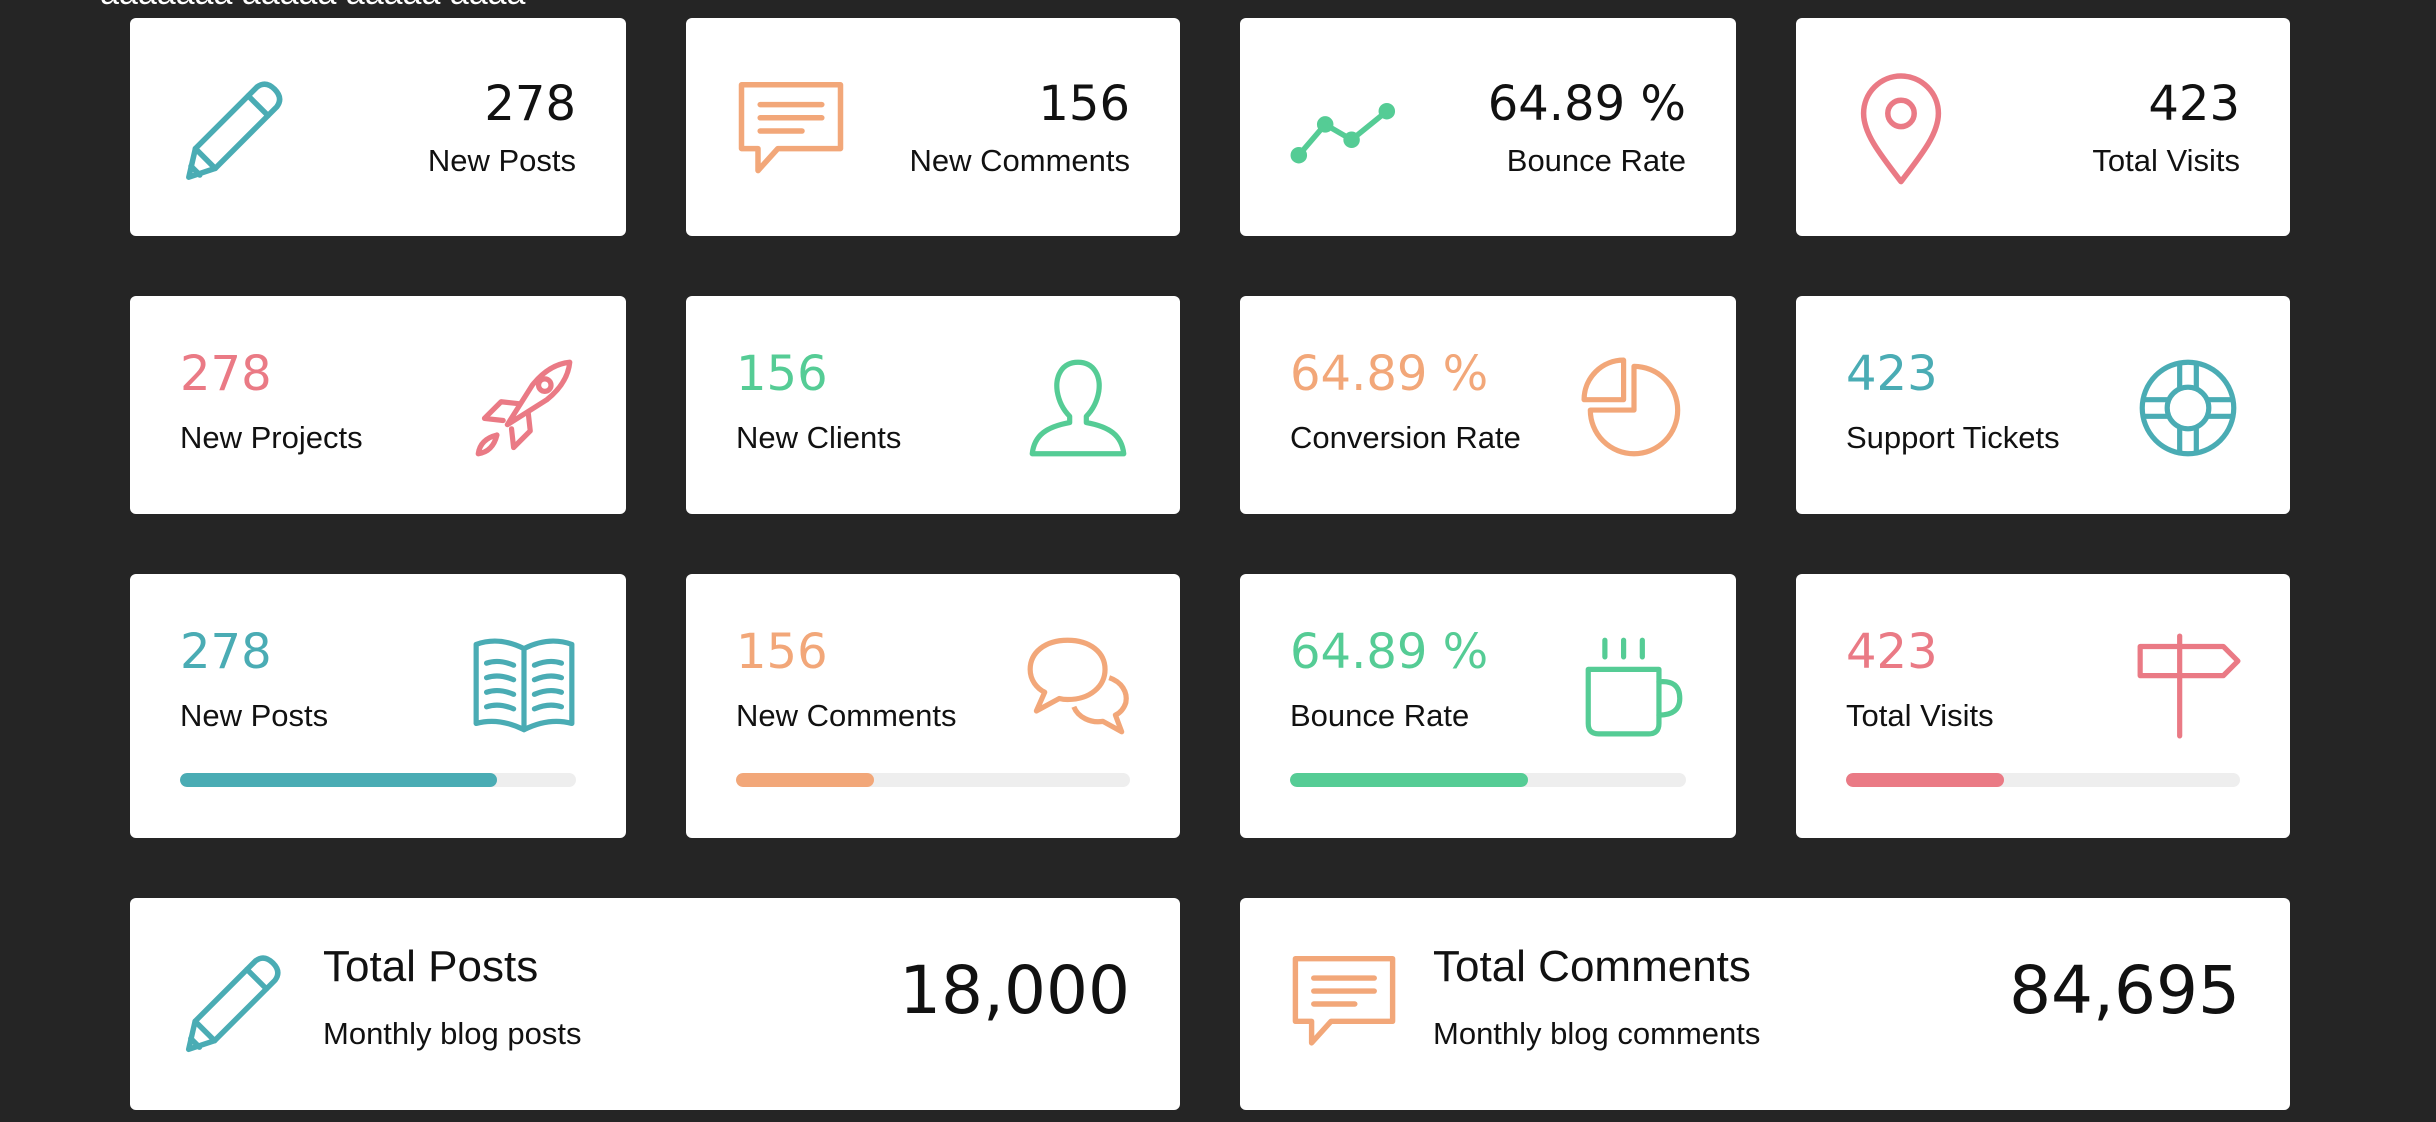 This screenshot has width=2436, height=1122. I want to click on summary-title: Total Posts, so click(431, 966).